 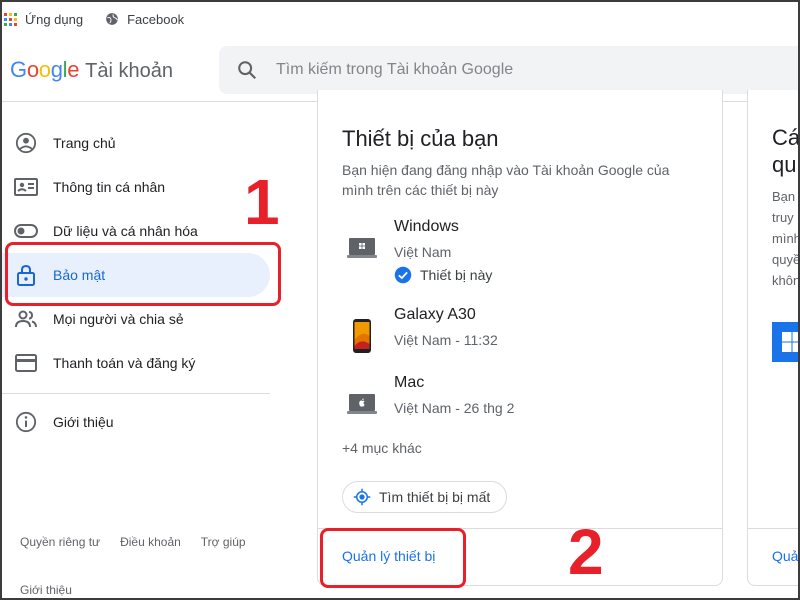 What do you see at coordinates (774, 528) in the screenshot?
I see `side-card-divider` at bounding box center [774, 528].